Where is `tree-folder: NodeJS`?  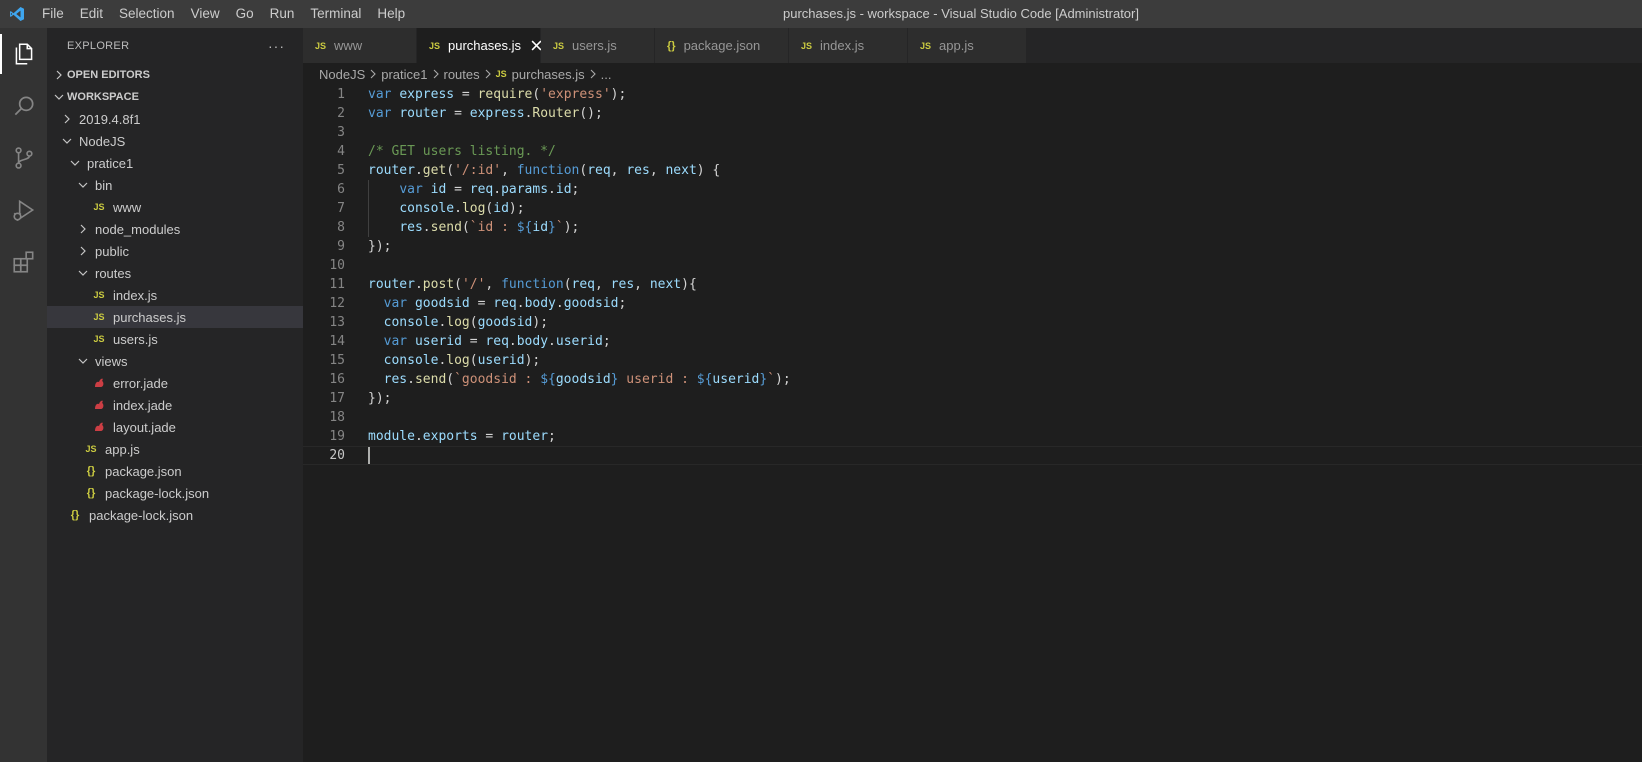
tree-folder: NodeJS is located at coordinates (175, 141).